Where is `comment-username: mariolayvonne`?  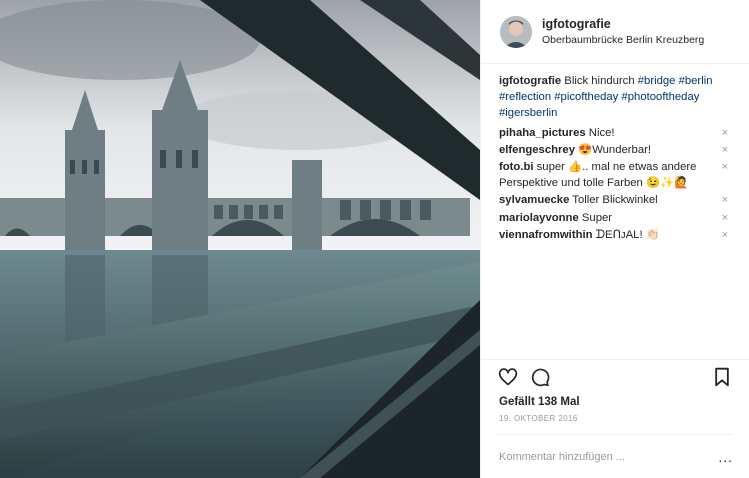
comment-username: mariolayvonne is located at coordinates (539, 218).